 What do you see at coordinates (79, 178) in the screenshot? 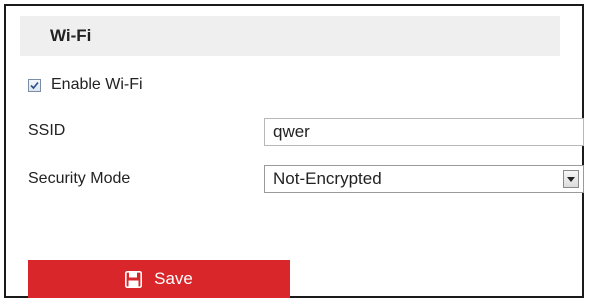
I see `security-mode-label: Security Mode` at bounding box center [79, 178].